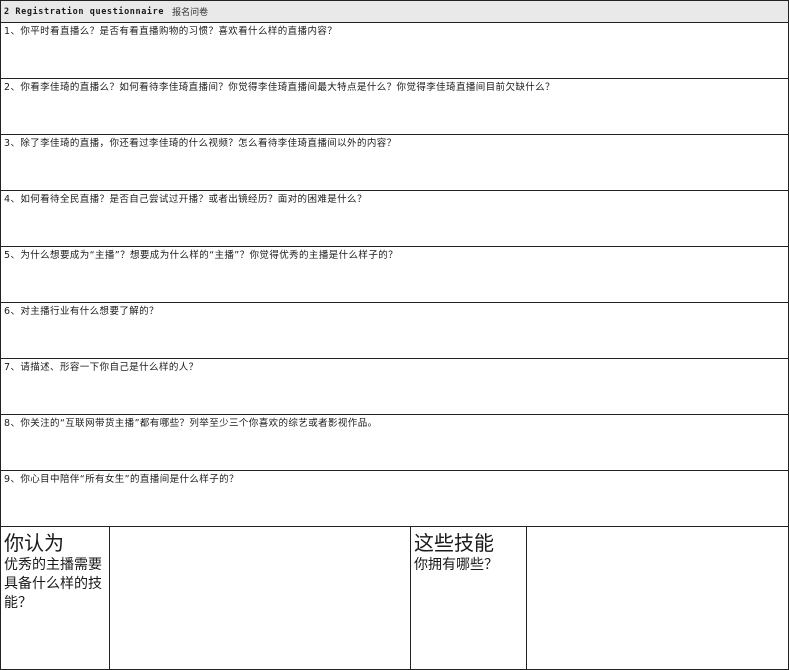 The image size is (789, 670). I want to click on question-row-8: 8、你关注的“互联网带货主播”都有哪些？列举至少三个你喜欢的综艺或者影视作品。, so click(394, 443).